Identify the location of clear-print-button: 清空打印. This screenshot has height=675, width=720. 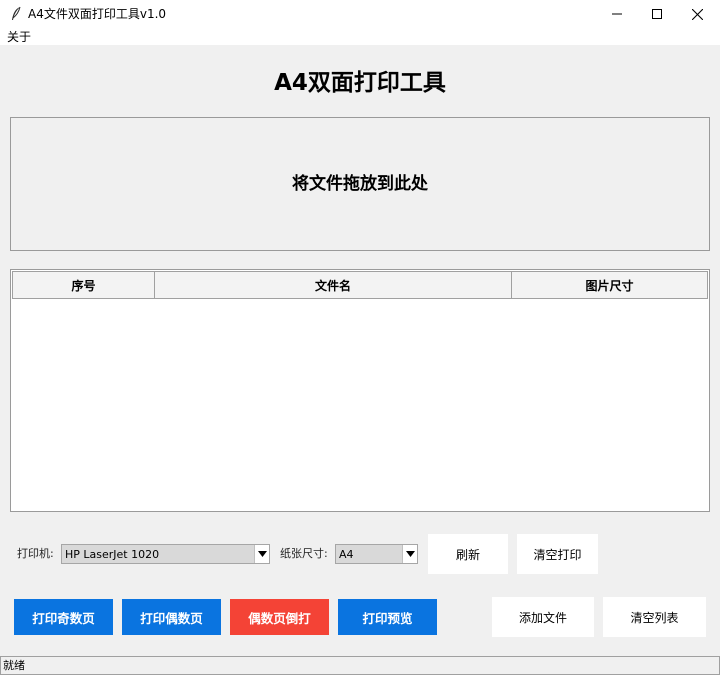
(557, 554).